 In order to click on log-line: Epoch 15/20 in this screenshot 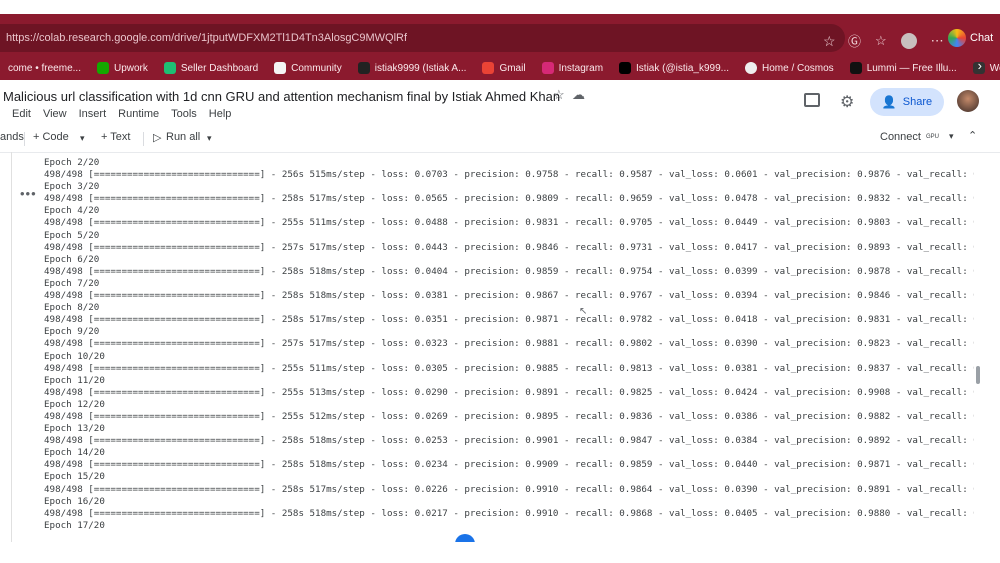, I will do `click(74, 477)`.